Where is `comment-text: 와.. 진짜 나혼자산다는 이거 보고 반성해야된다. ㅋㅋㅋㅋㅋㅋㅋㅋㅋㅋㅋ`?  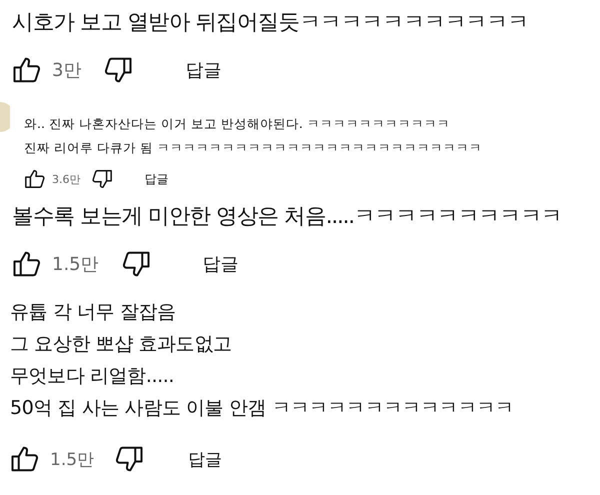 comment-text: 와.. 진짜 나혼자산다는 이거 보고 반성해야된다. ㅋㅋㅋㅋㅋㅋㅋㅋㅋㅋㅋ is located at coordinates (237, 124).